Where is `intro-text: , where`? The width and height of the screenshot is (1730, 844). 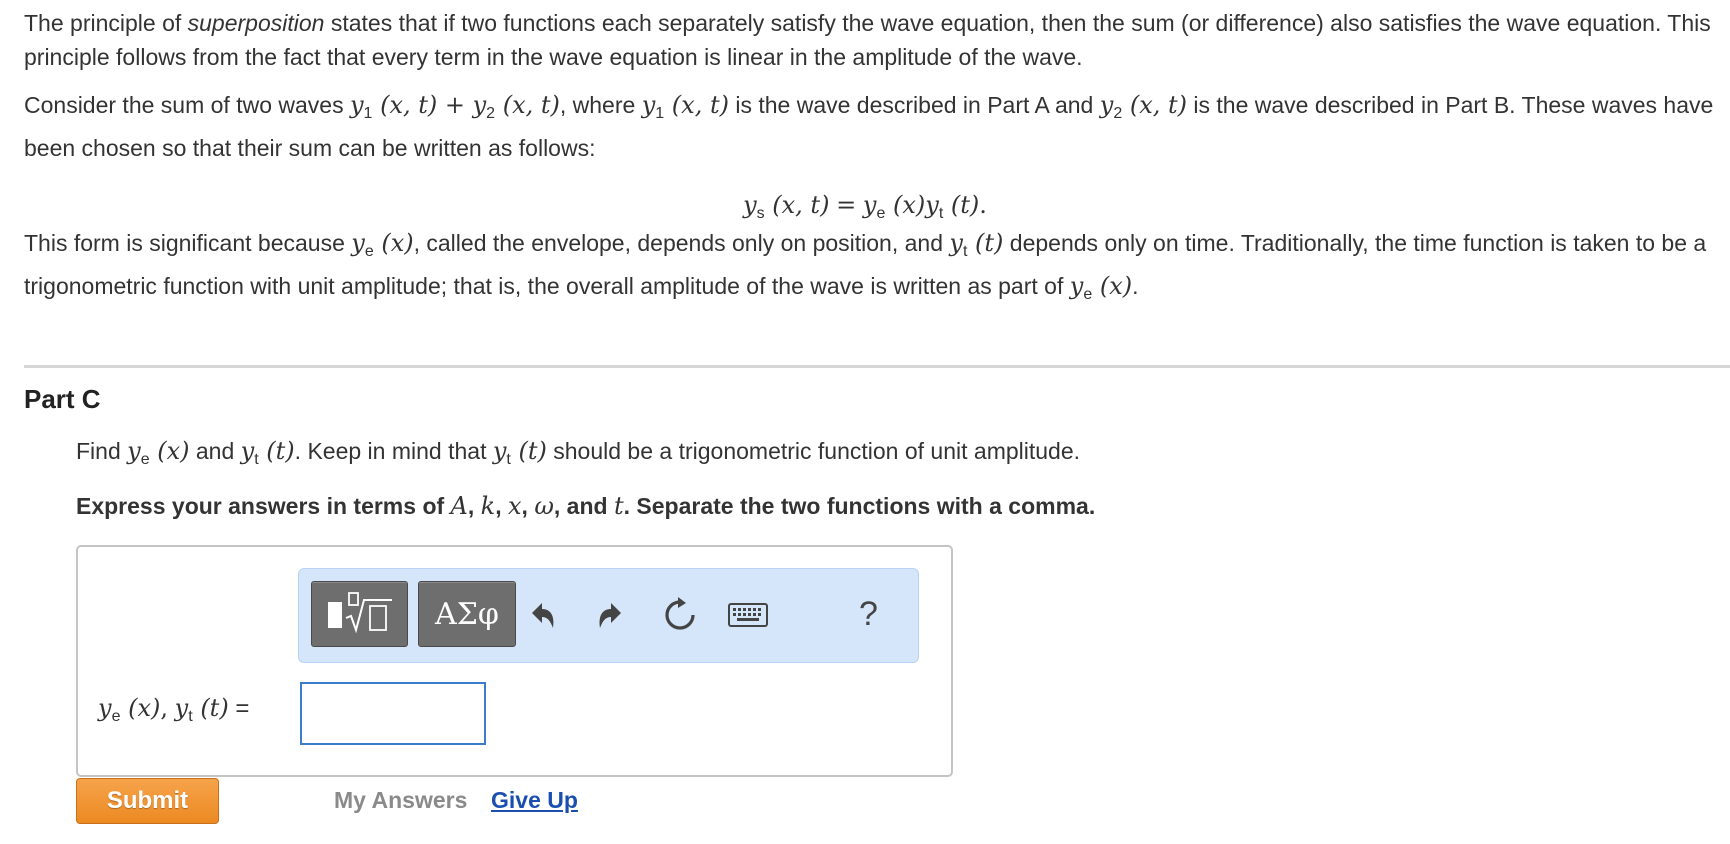
intro-text: , where is located at coordinates (600, 105).